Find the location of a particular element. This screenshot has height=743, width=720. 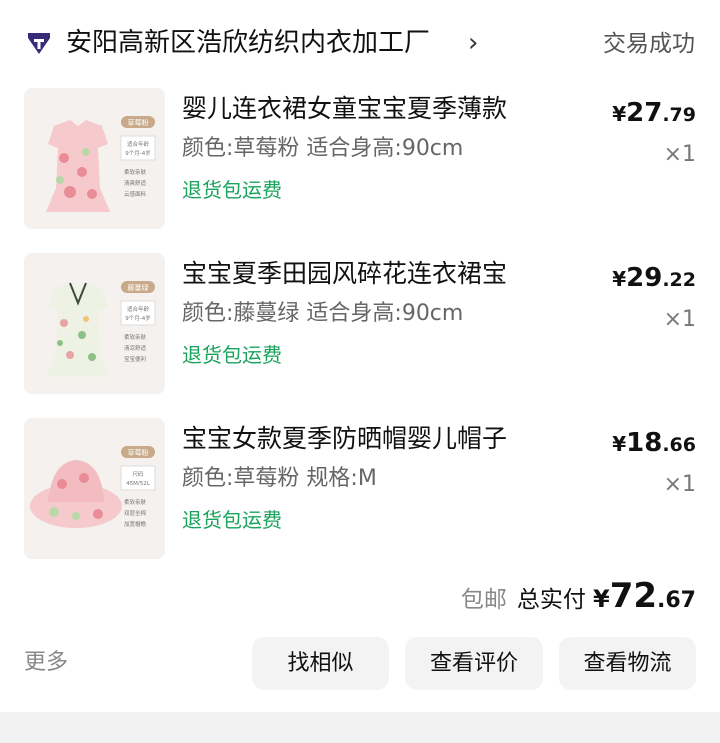

price-decimal: .79 is located at coordinates (679, 115).